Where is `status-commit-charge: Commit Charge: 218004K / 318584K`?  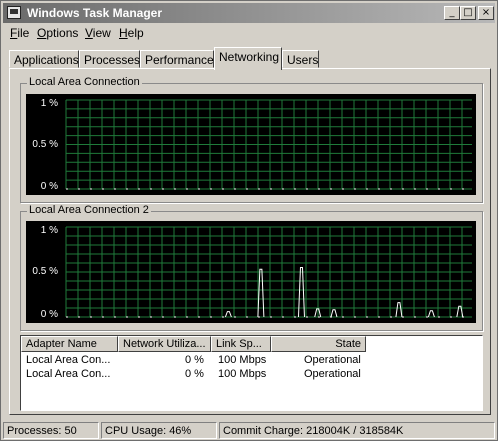 status-commit-charge: Commit Charge: 218004K / 318584K is located at coordinates (357, 430).